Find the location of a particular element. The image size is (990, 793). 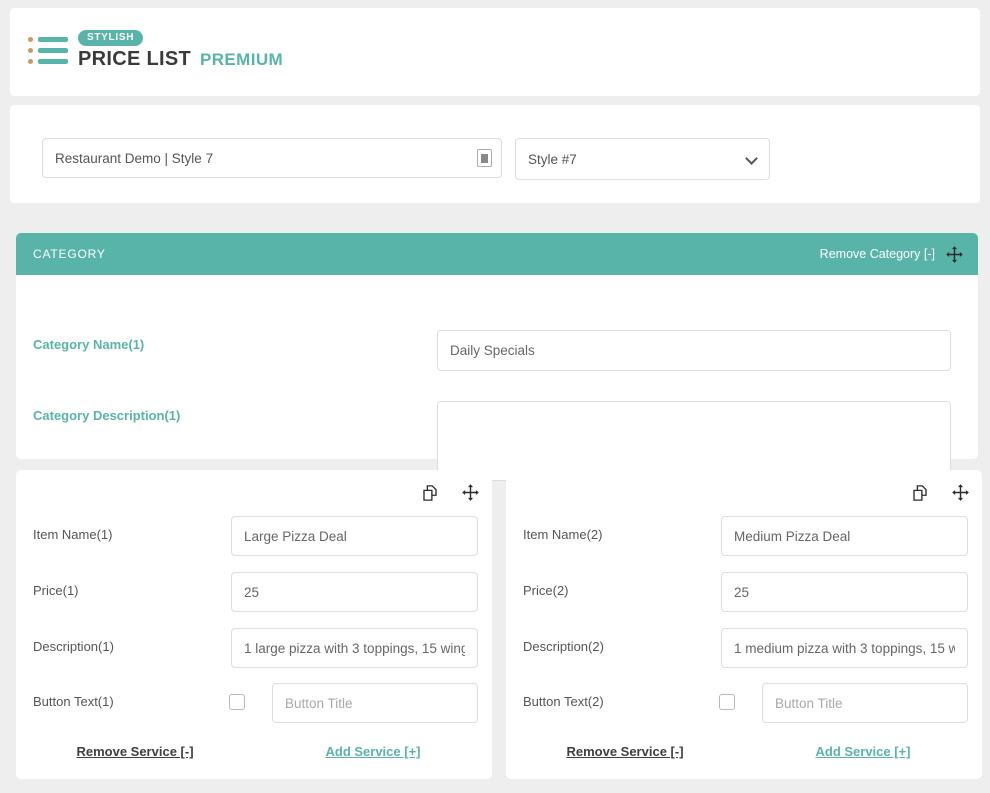

button-text-row: Button Text(2) is located at coordinates (744, 703).